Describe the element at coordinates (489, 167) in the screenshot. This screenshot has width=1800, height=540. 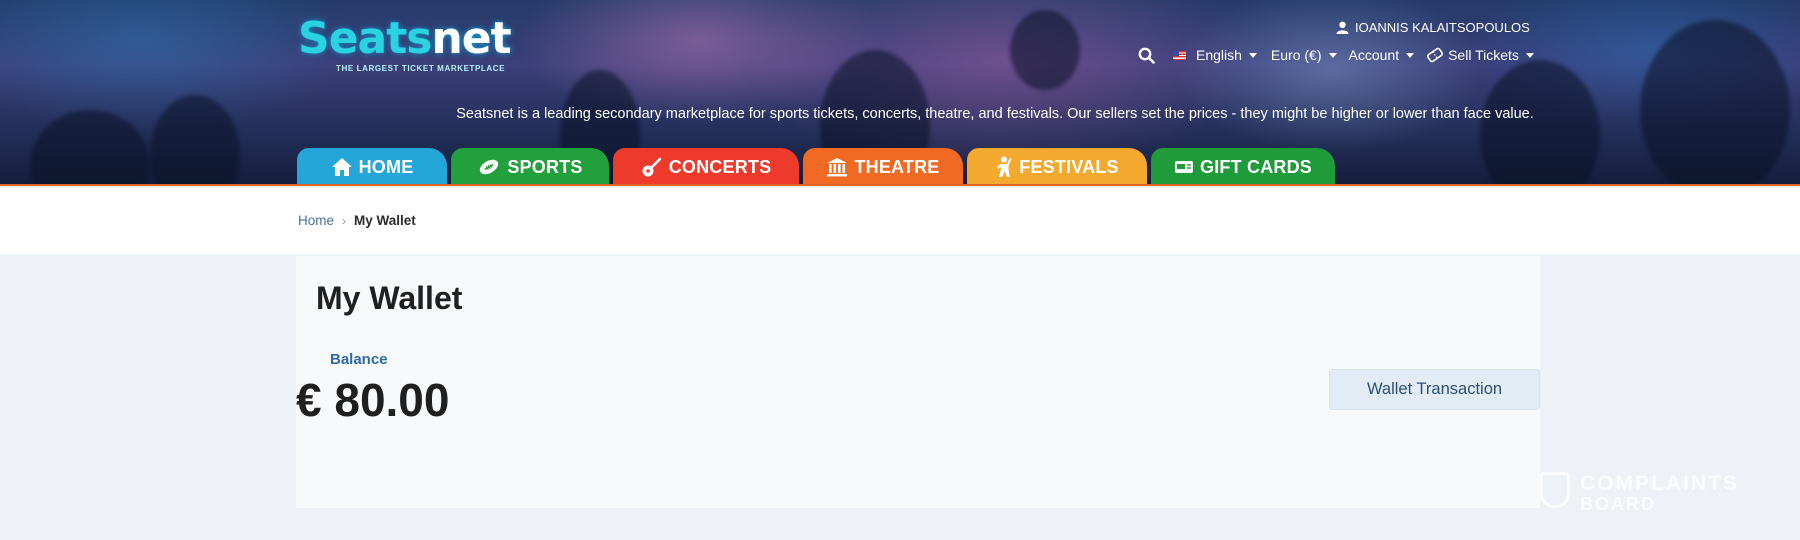
I see `football-icon` at that location.